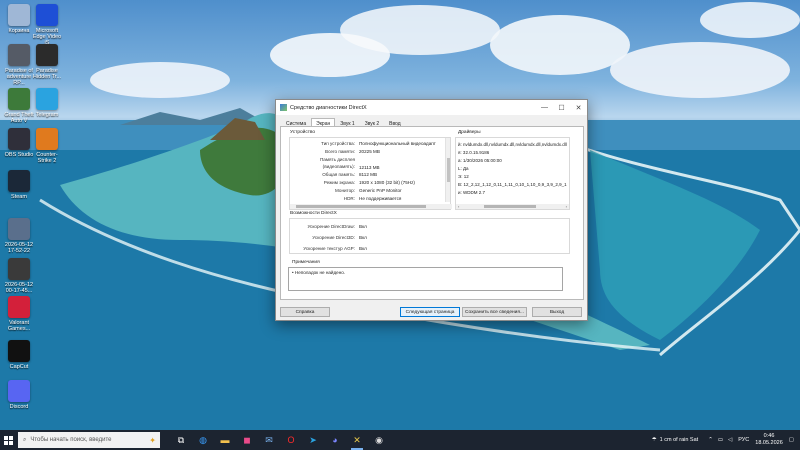  What do you see at coordinates (225, 440) in the screenshot?
I see `taskbar-file-explorer-icon: ▬` at bounding box center [225, 440].